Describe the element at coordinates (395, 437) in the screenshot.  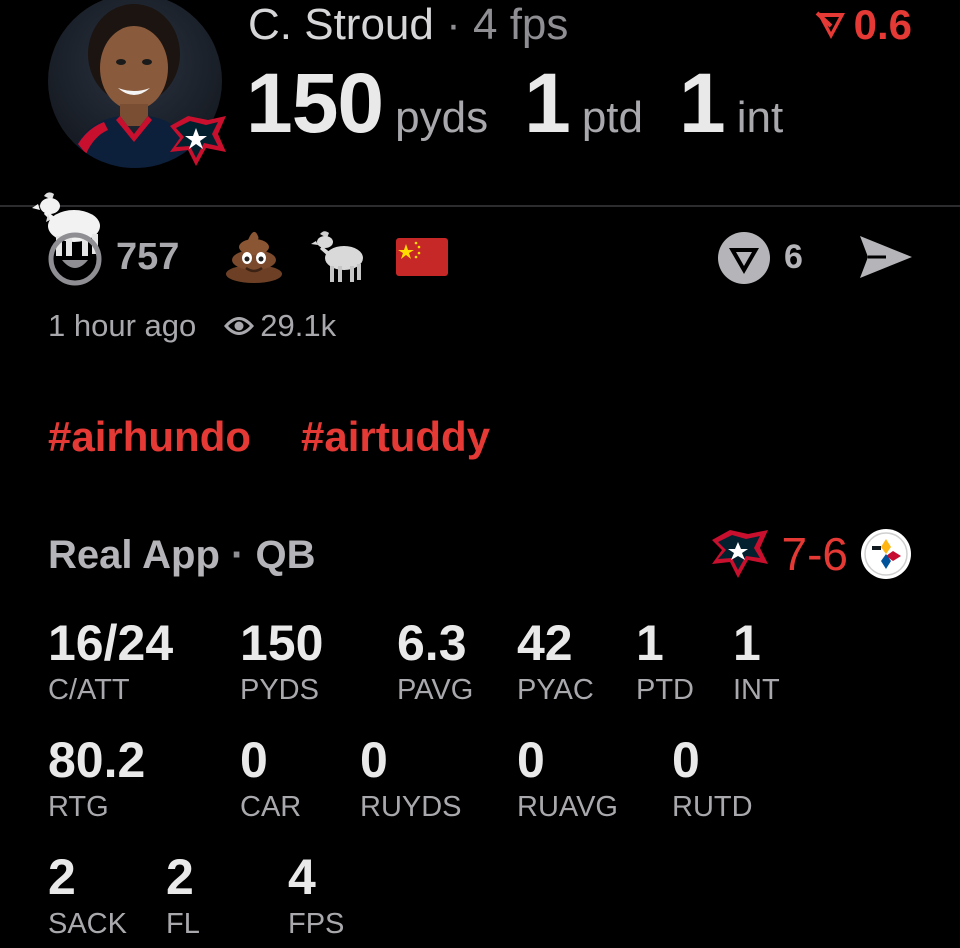
I see `hashtag-link: #airtuddy` at that location.